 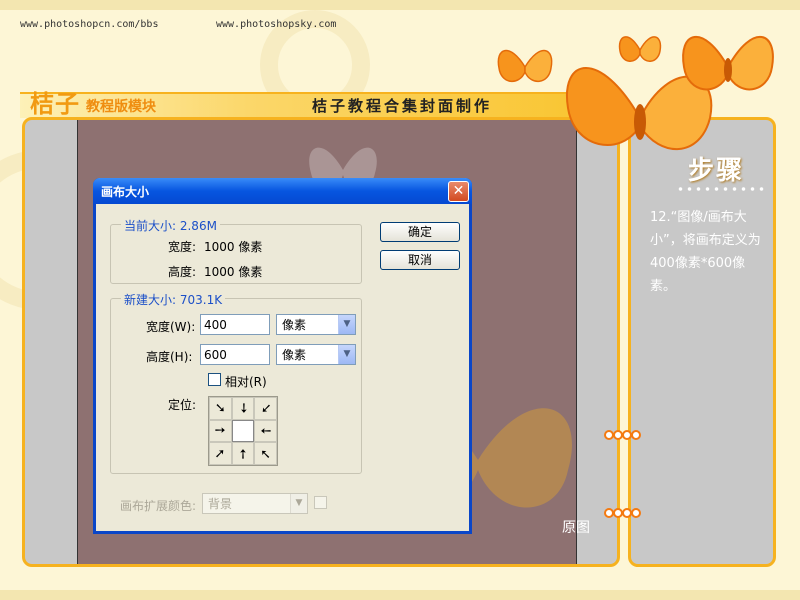 What do you see at coordinates (158, 506) in the screenshot?
I see `extension-color-label: 画布扩展颜色:` at bounding box center [158, 506].